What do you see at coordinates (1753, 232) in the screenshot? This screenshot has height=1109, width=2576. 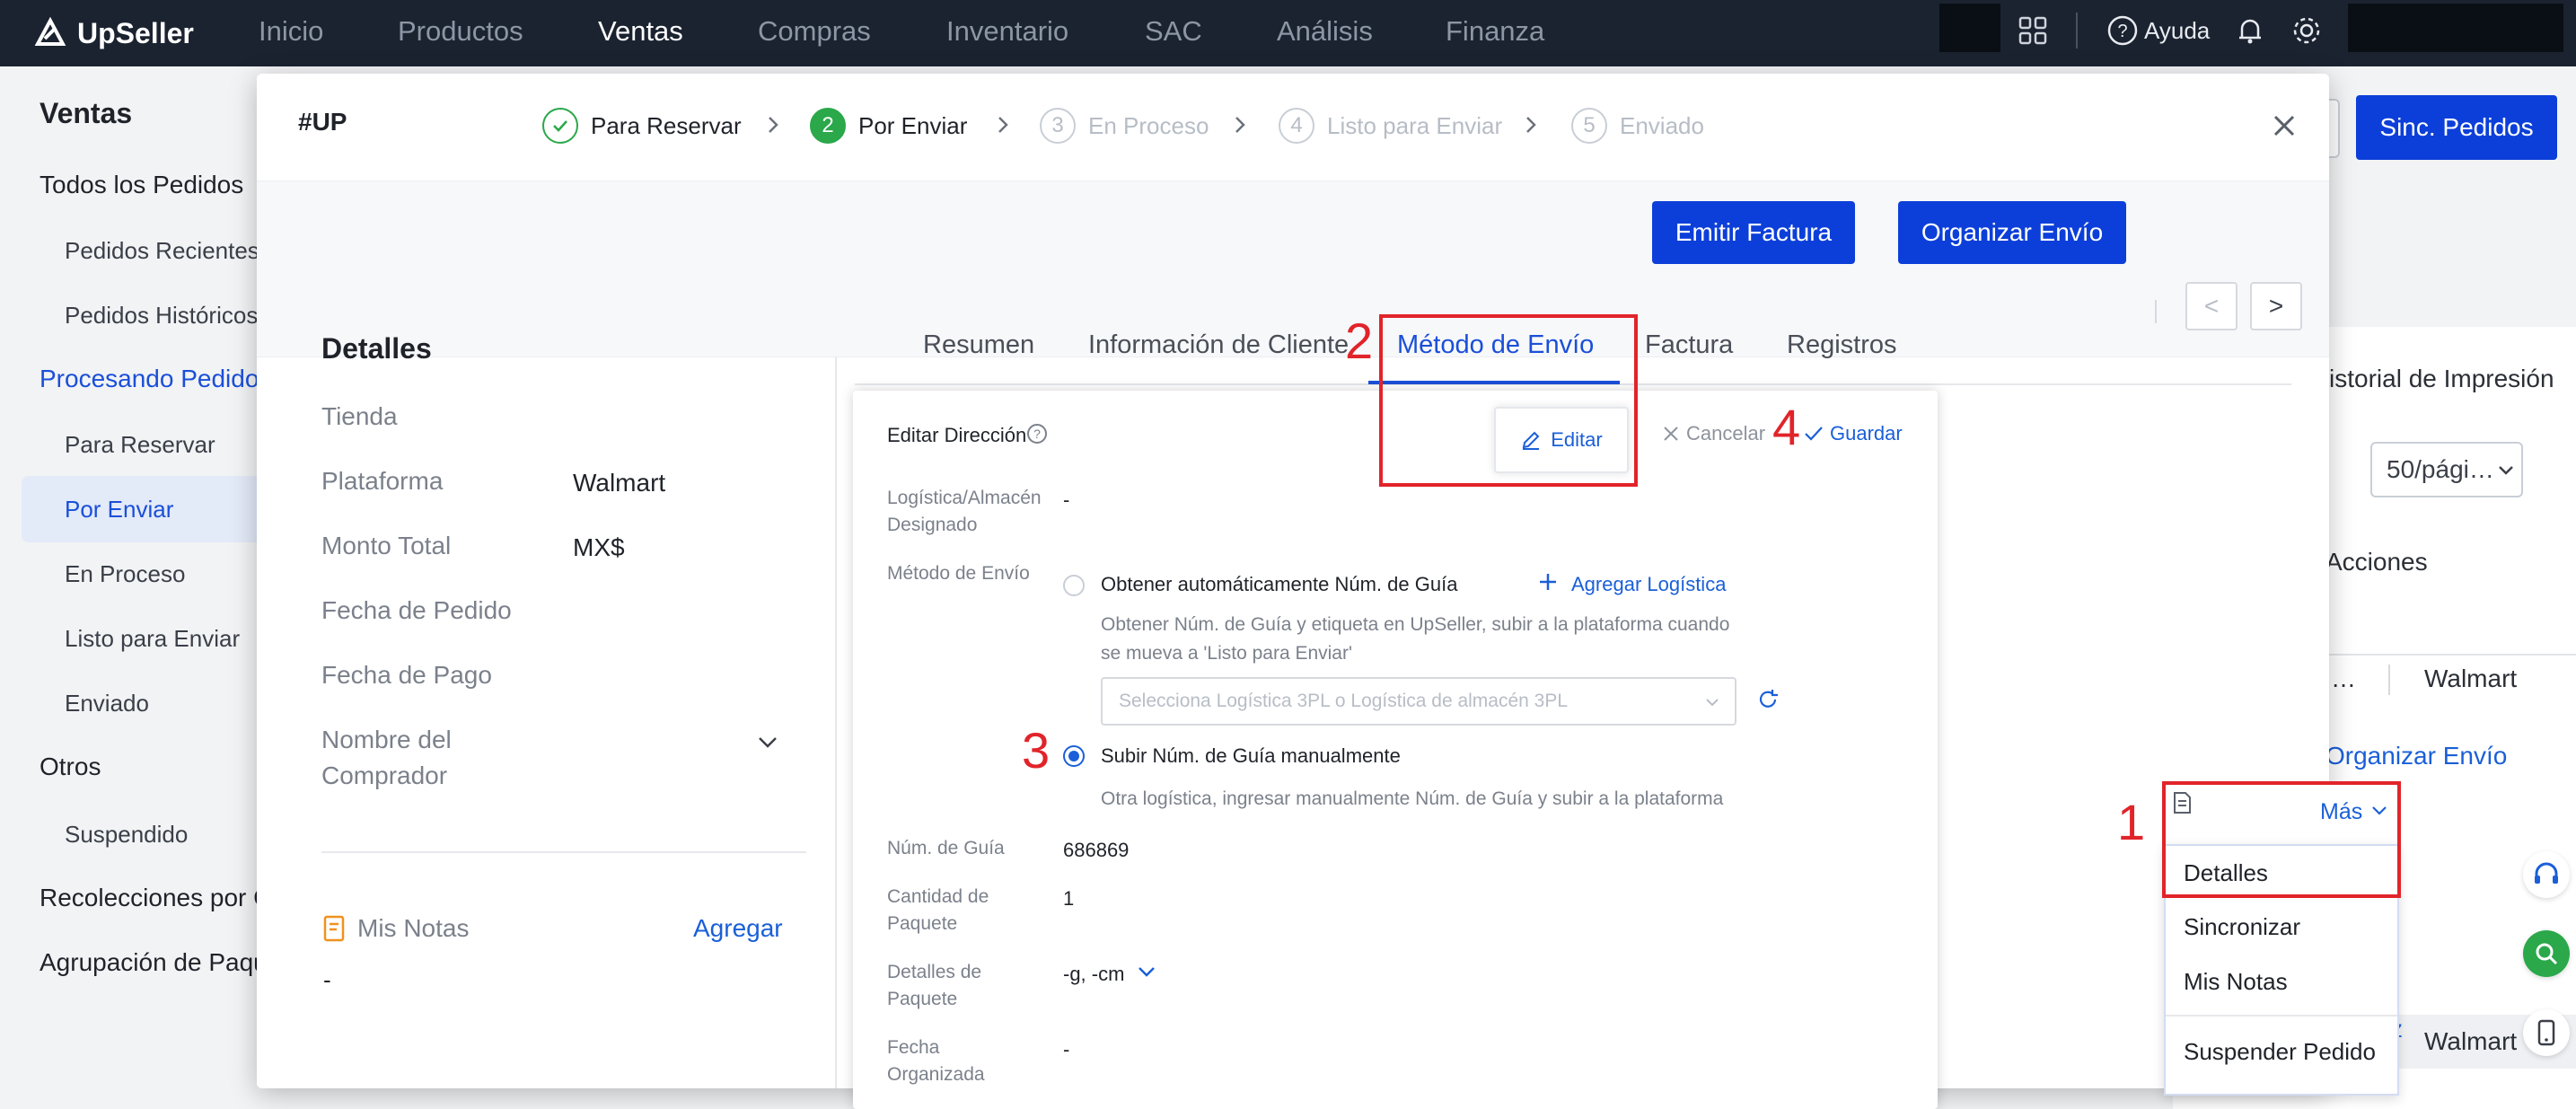 I see `issue-invoice-button: Emitir Factura` at bounding box center [1753, 232].